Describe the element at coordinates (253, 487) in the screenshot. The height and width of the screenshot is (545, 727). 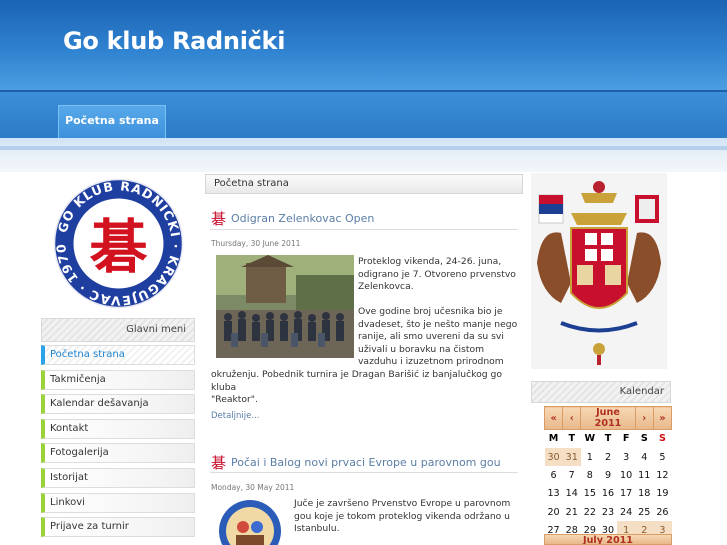
I see `article-date: Monday, 30 May 2011` at that location.